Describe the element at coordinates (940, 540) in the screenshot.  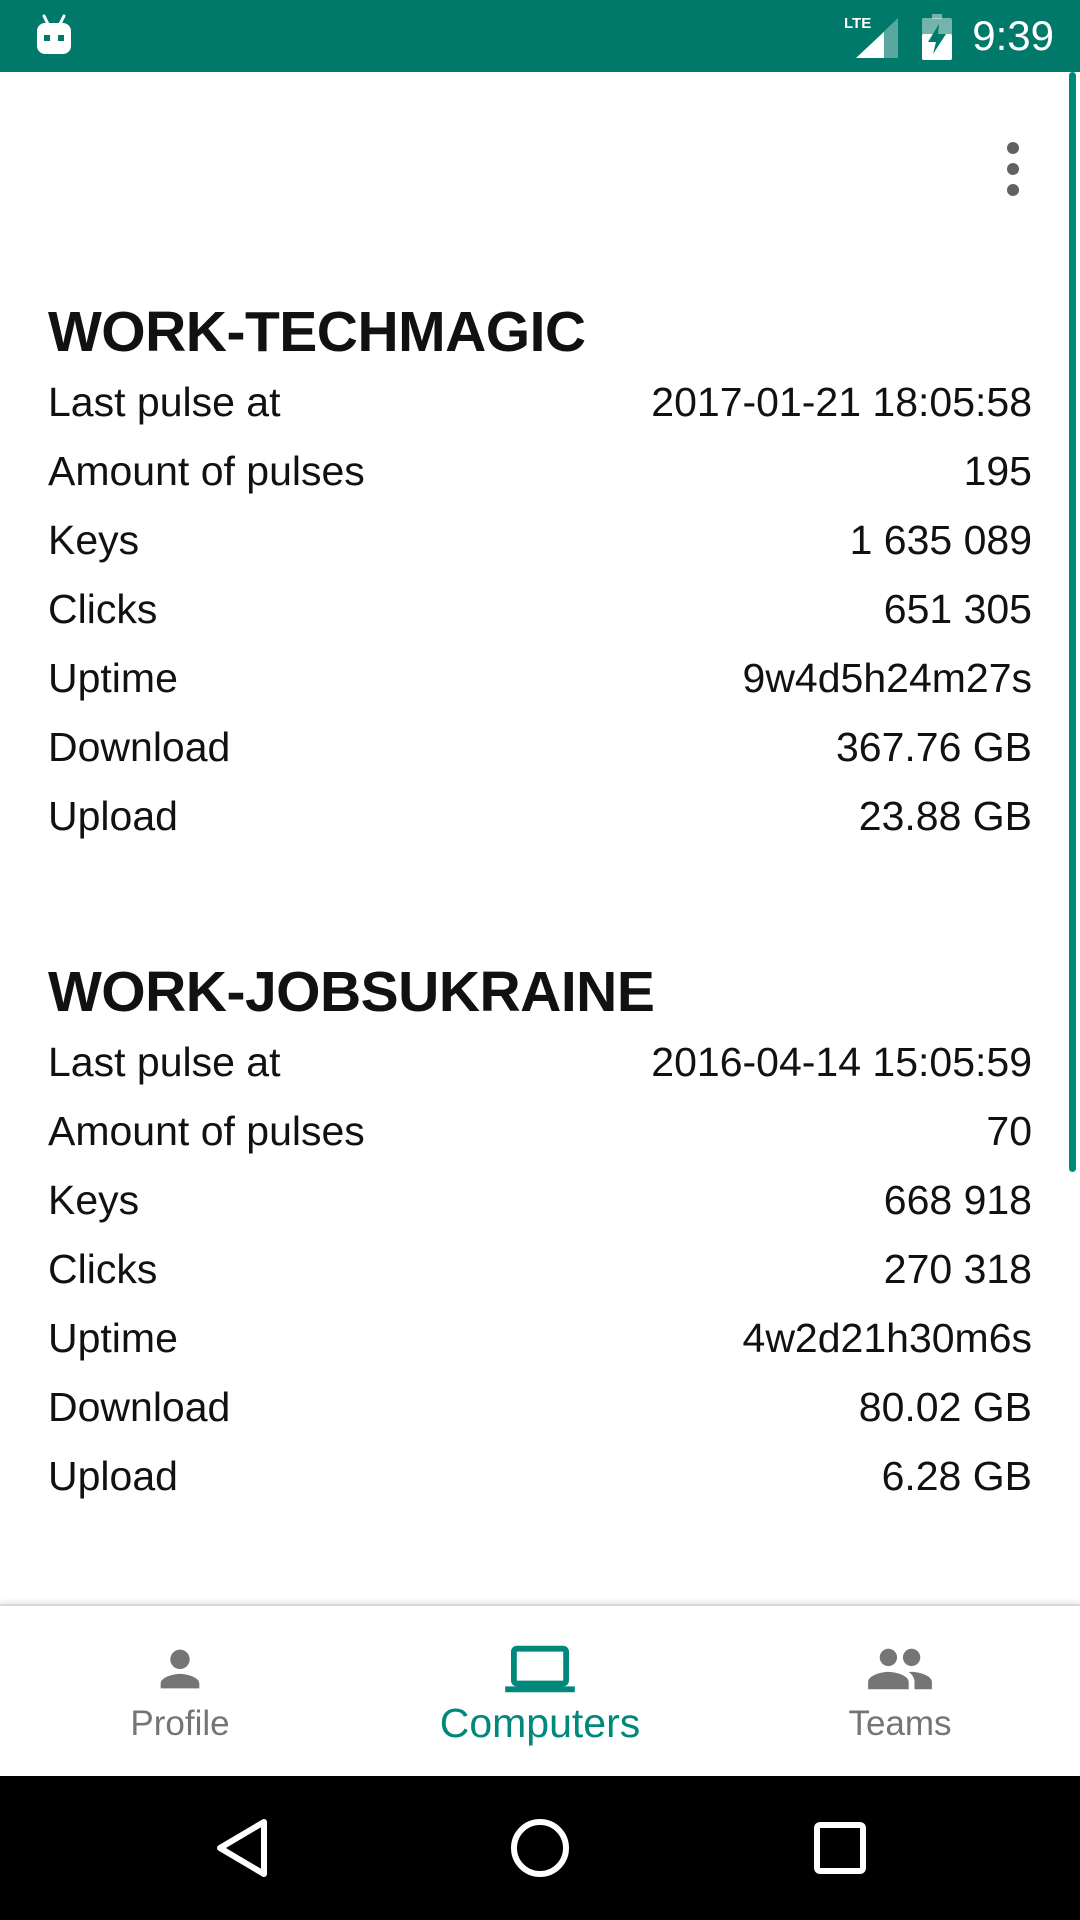
I see `stat-value: 1 635 089` at that location.